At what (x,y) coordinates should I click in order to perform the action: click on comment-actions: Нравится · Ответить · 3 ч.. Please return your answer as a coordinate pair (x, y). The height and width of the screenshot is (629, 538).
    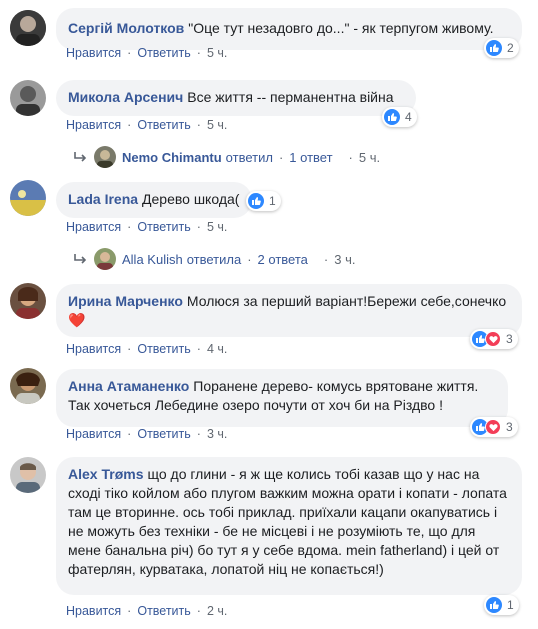
    Looking at the image, I should click on (147, 434).